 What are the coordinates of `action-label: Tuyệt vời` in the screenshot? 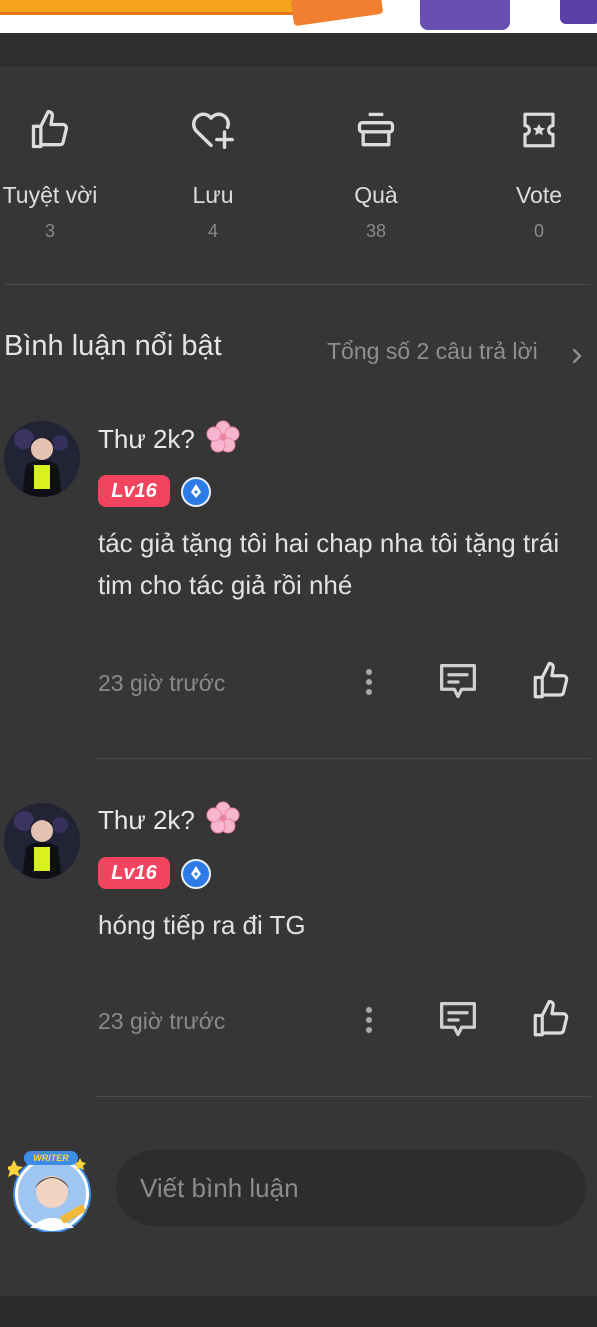 It's located at (50, 195).